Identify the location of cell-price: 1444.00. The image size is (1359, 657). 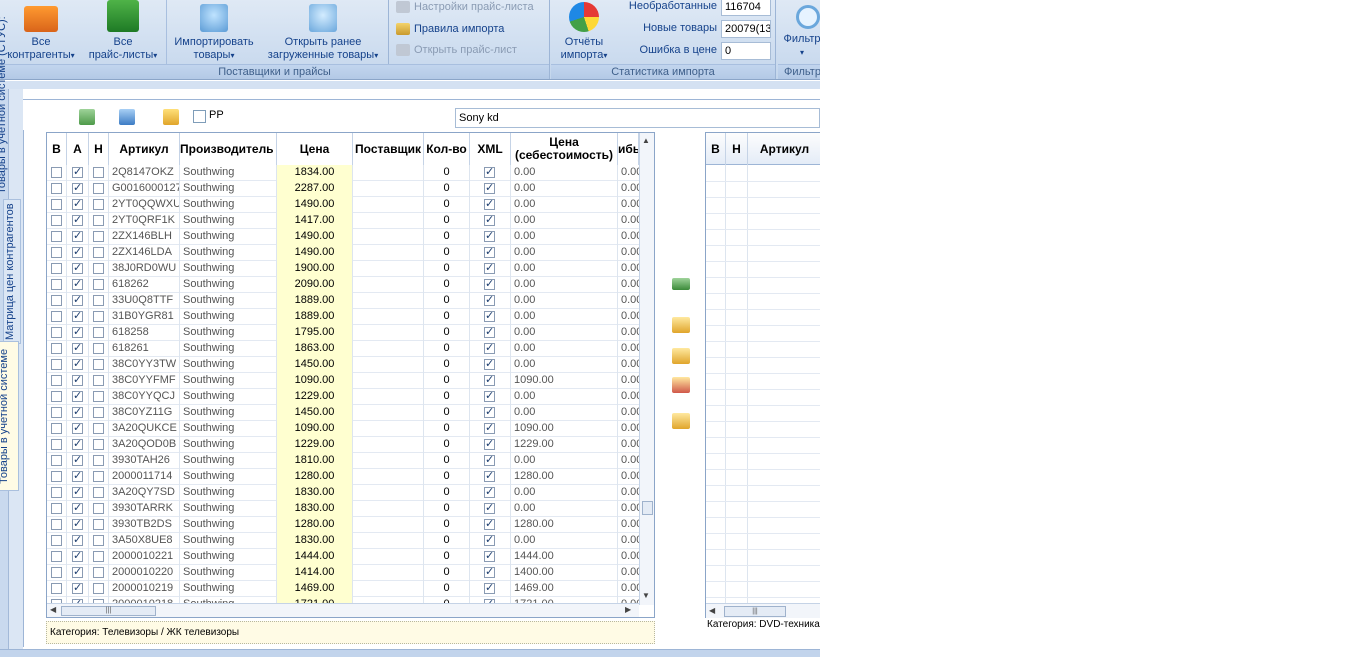
(315, 557).